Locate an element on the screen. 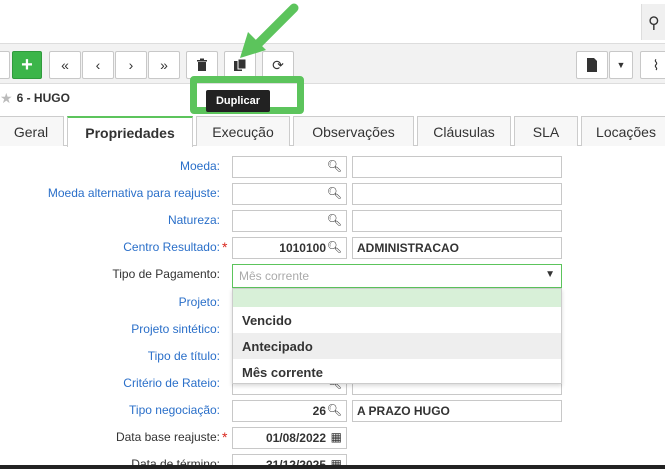 This screenshot has width=665, height=469. plus-icon: + is located at coordinates (27, 64).